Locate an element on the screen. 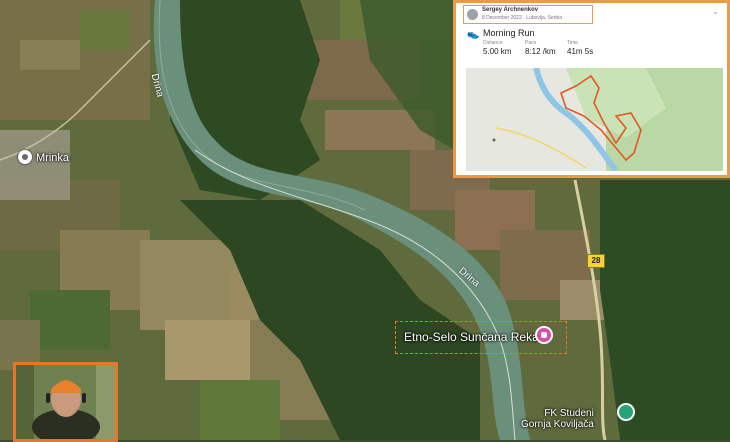 This screenshot has width=730, height=442. stat-value: 8:12 /km is located at coordinates (540, 51).